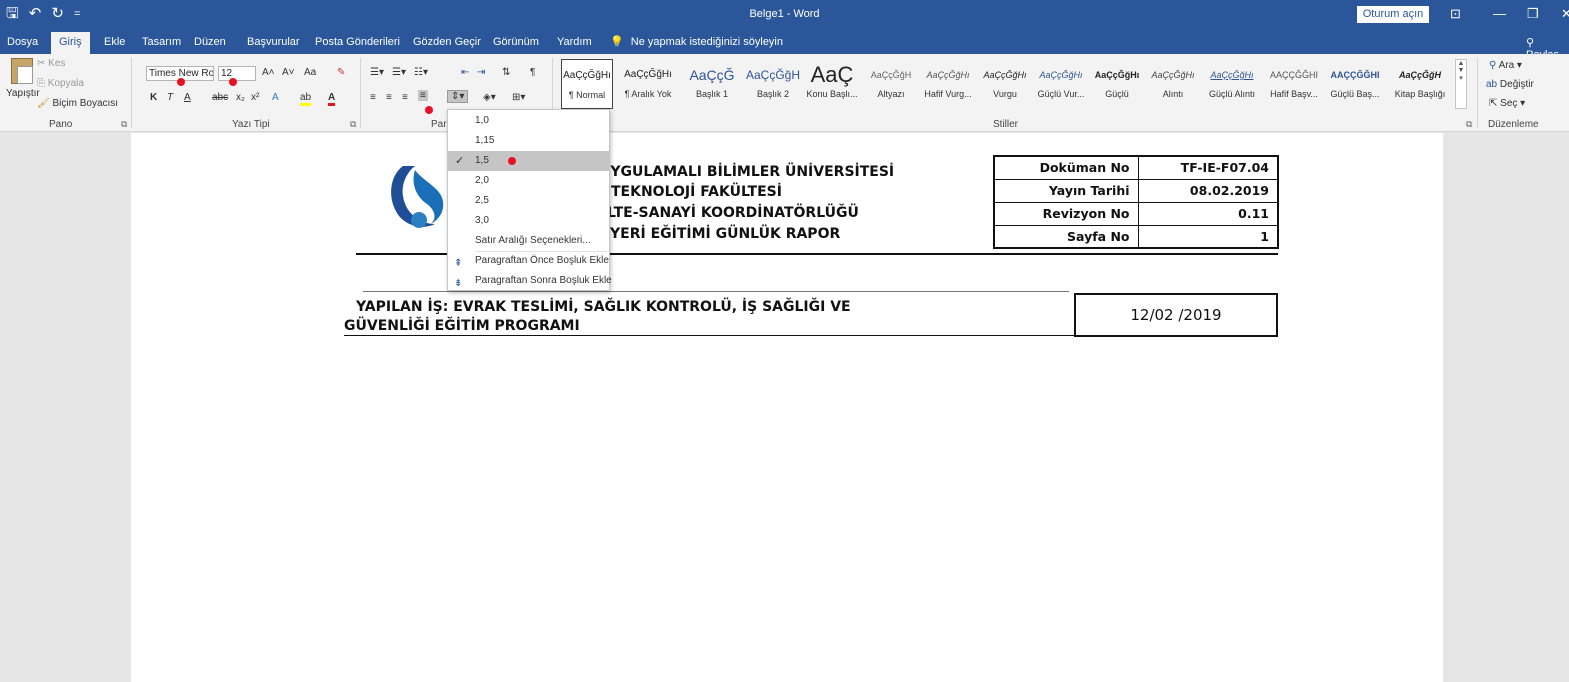 This screenshot has height=682, width=1569. What do you see at coordinates (1232, 84) in the screenshot?
I see `style-intense-quote: AaÇçĞğHı Güçlü Alıntı` at bounding box center [1232, 84].